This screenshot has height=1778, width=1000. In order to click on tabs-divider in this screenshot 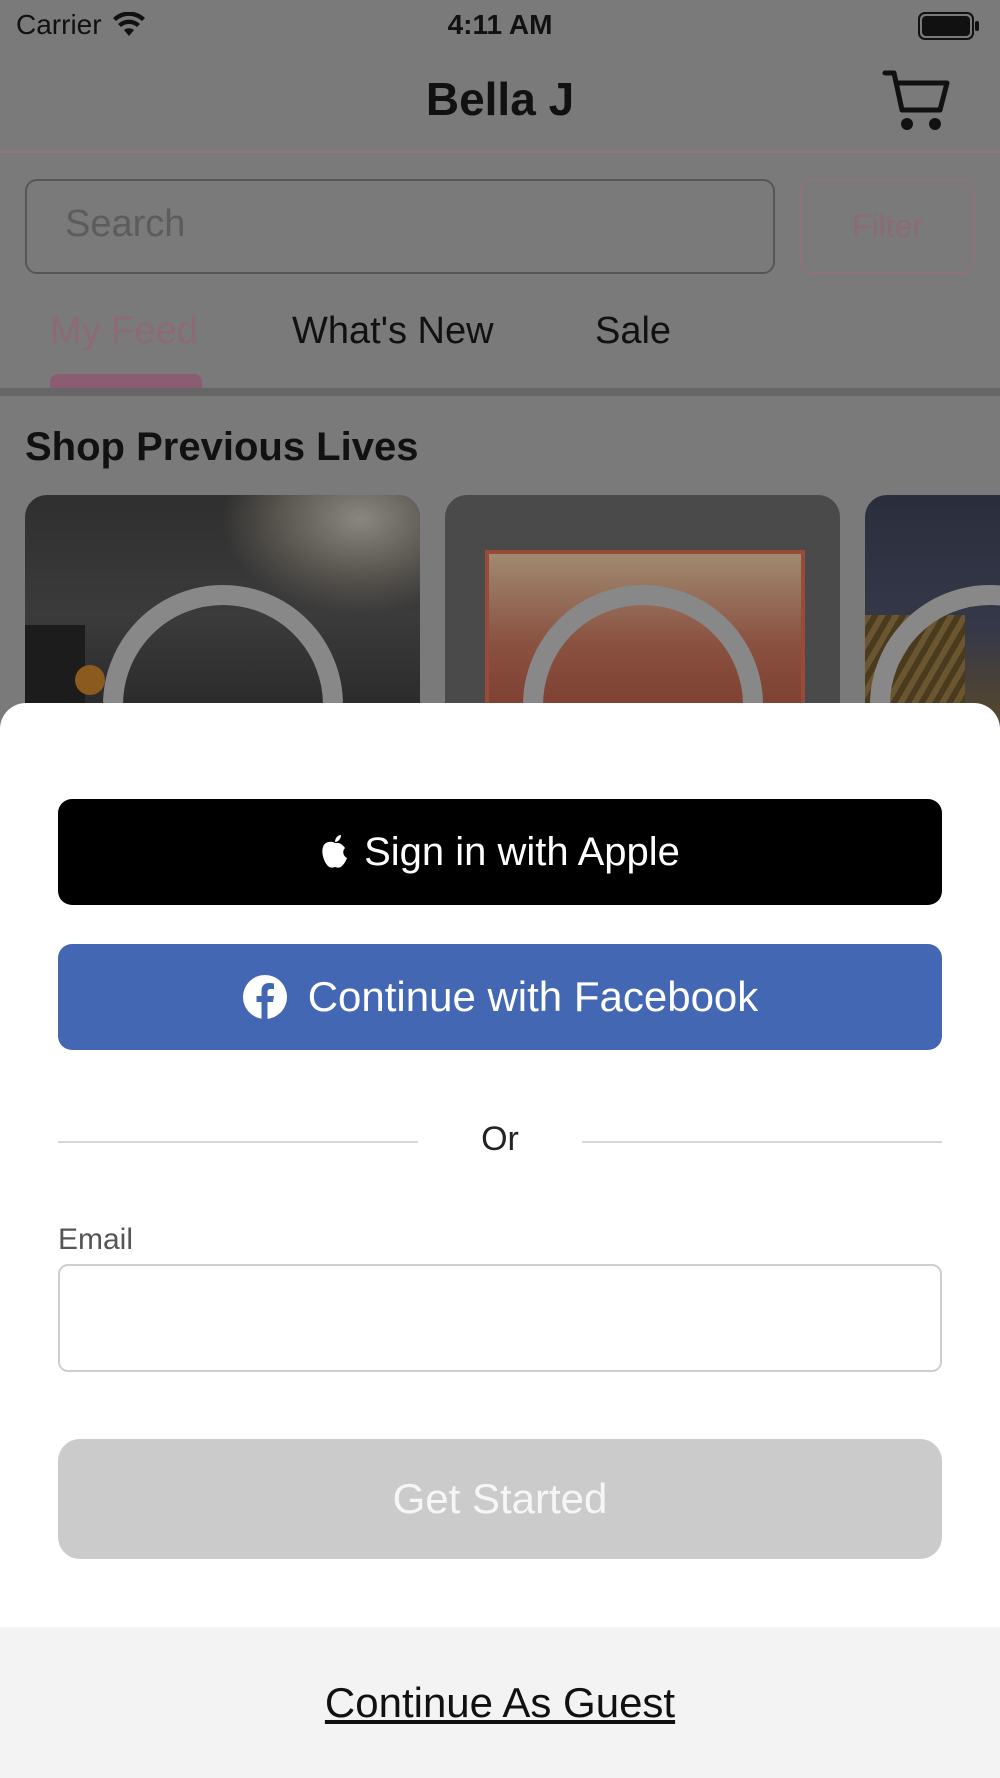, I will do `click(500, 392)`.